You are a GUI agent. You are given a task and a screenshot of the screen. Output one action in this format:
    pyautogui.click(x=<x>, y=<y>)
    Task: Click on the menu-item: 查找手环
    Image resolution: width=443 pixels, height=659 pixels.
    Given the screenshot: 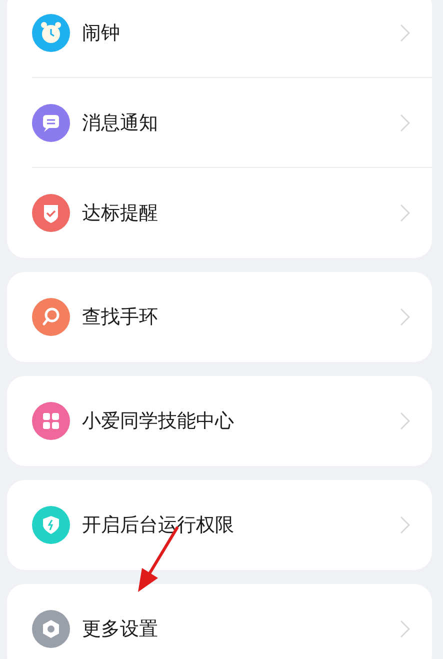 What is the action you would take?
    pyautogui.click(x=241, y=317)
    